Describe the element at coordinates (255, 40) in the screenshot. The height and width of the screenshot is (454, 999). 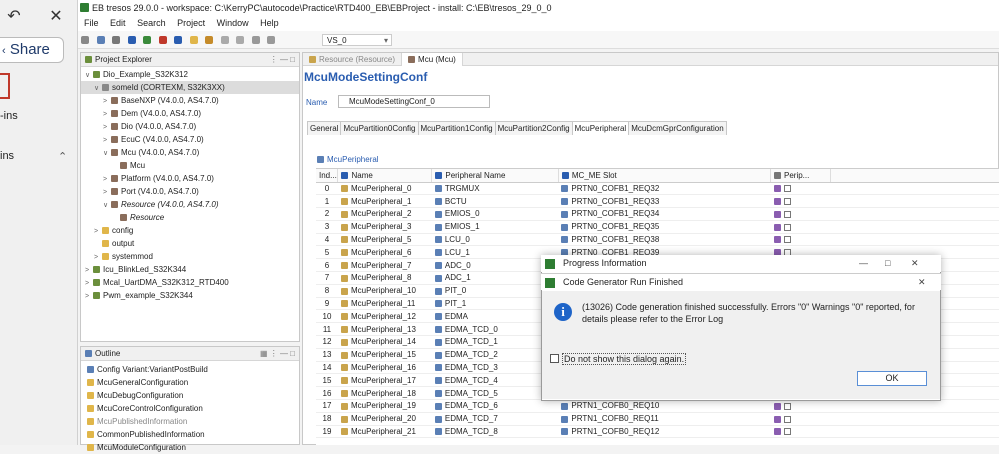
I see `pin-icon` at that location.